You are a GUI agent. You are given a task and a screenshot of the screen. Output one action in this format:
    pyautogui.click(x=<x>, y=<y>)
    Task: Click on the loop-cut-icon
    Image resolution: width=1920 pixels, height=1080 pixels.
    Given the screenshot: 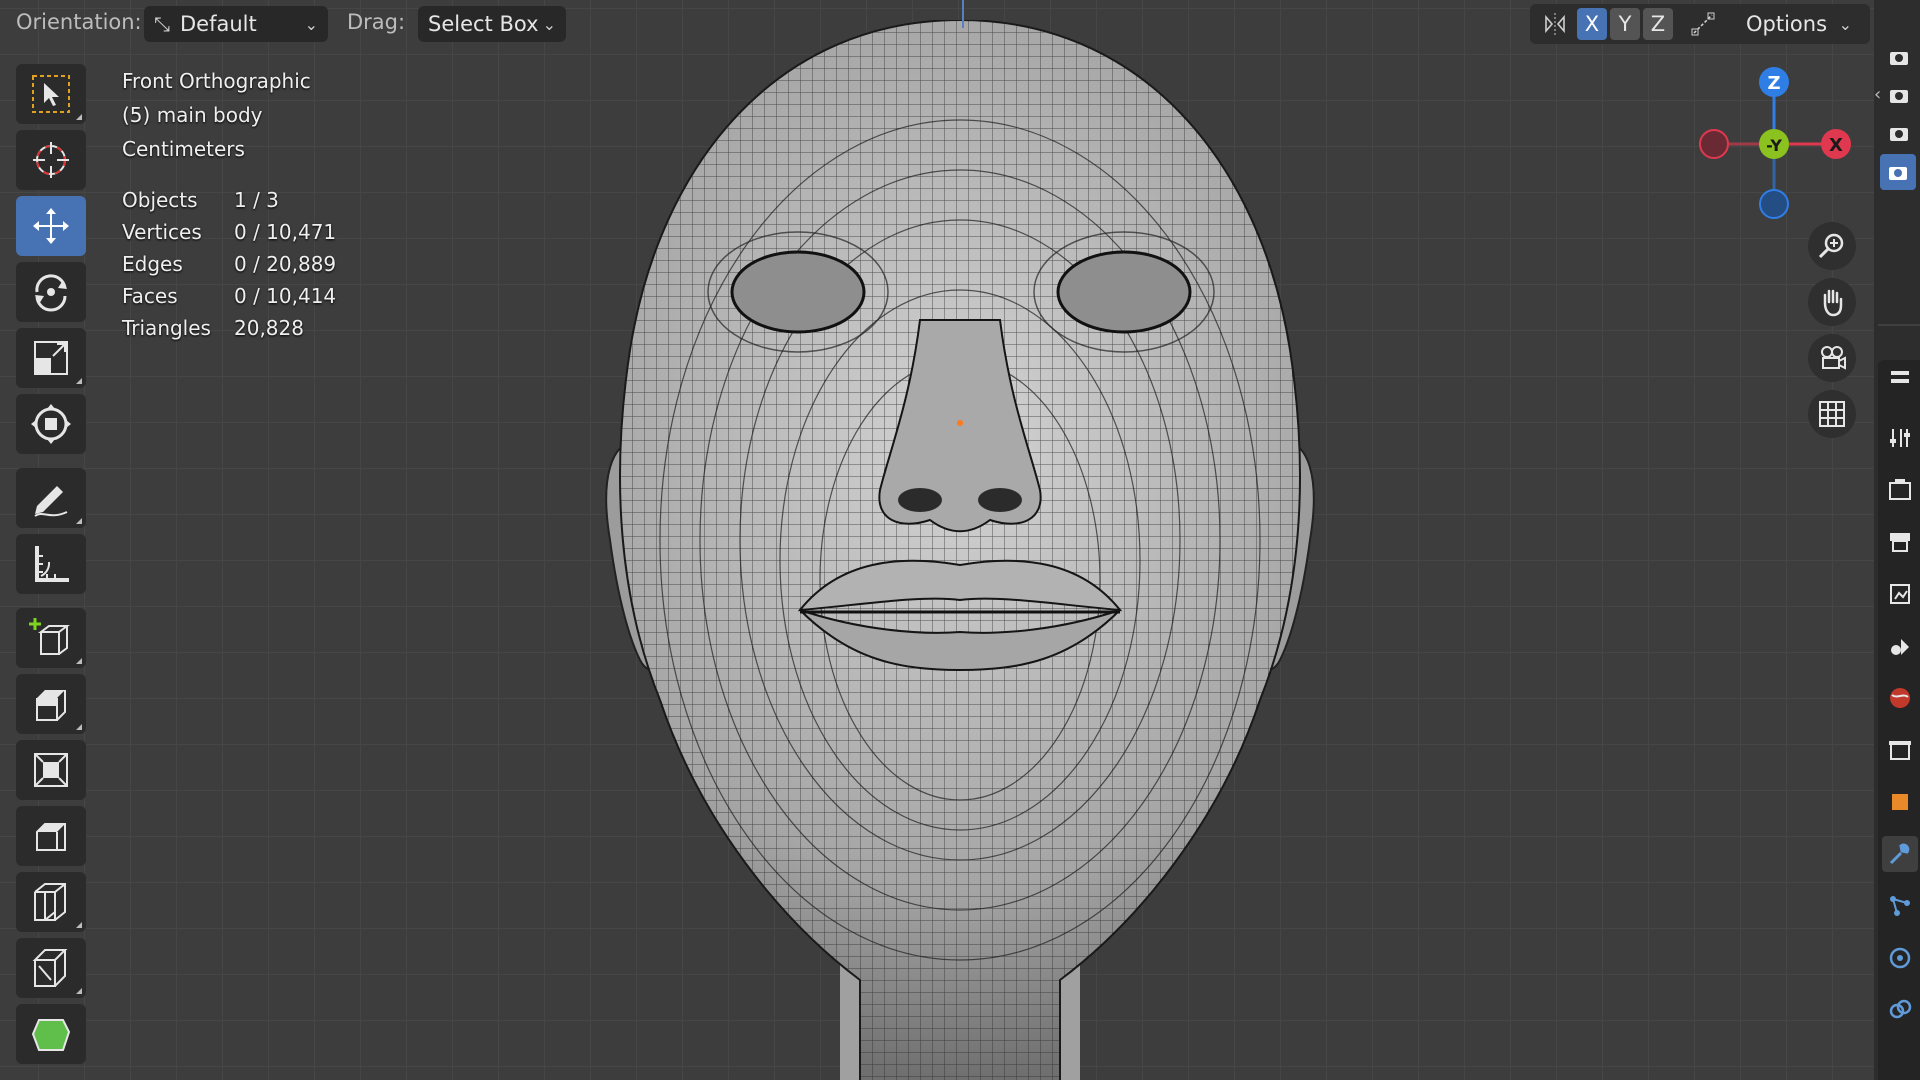 What is the action you would take?
    pyautogui.click(x=50, y=902)
    